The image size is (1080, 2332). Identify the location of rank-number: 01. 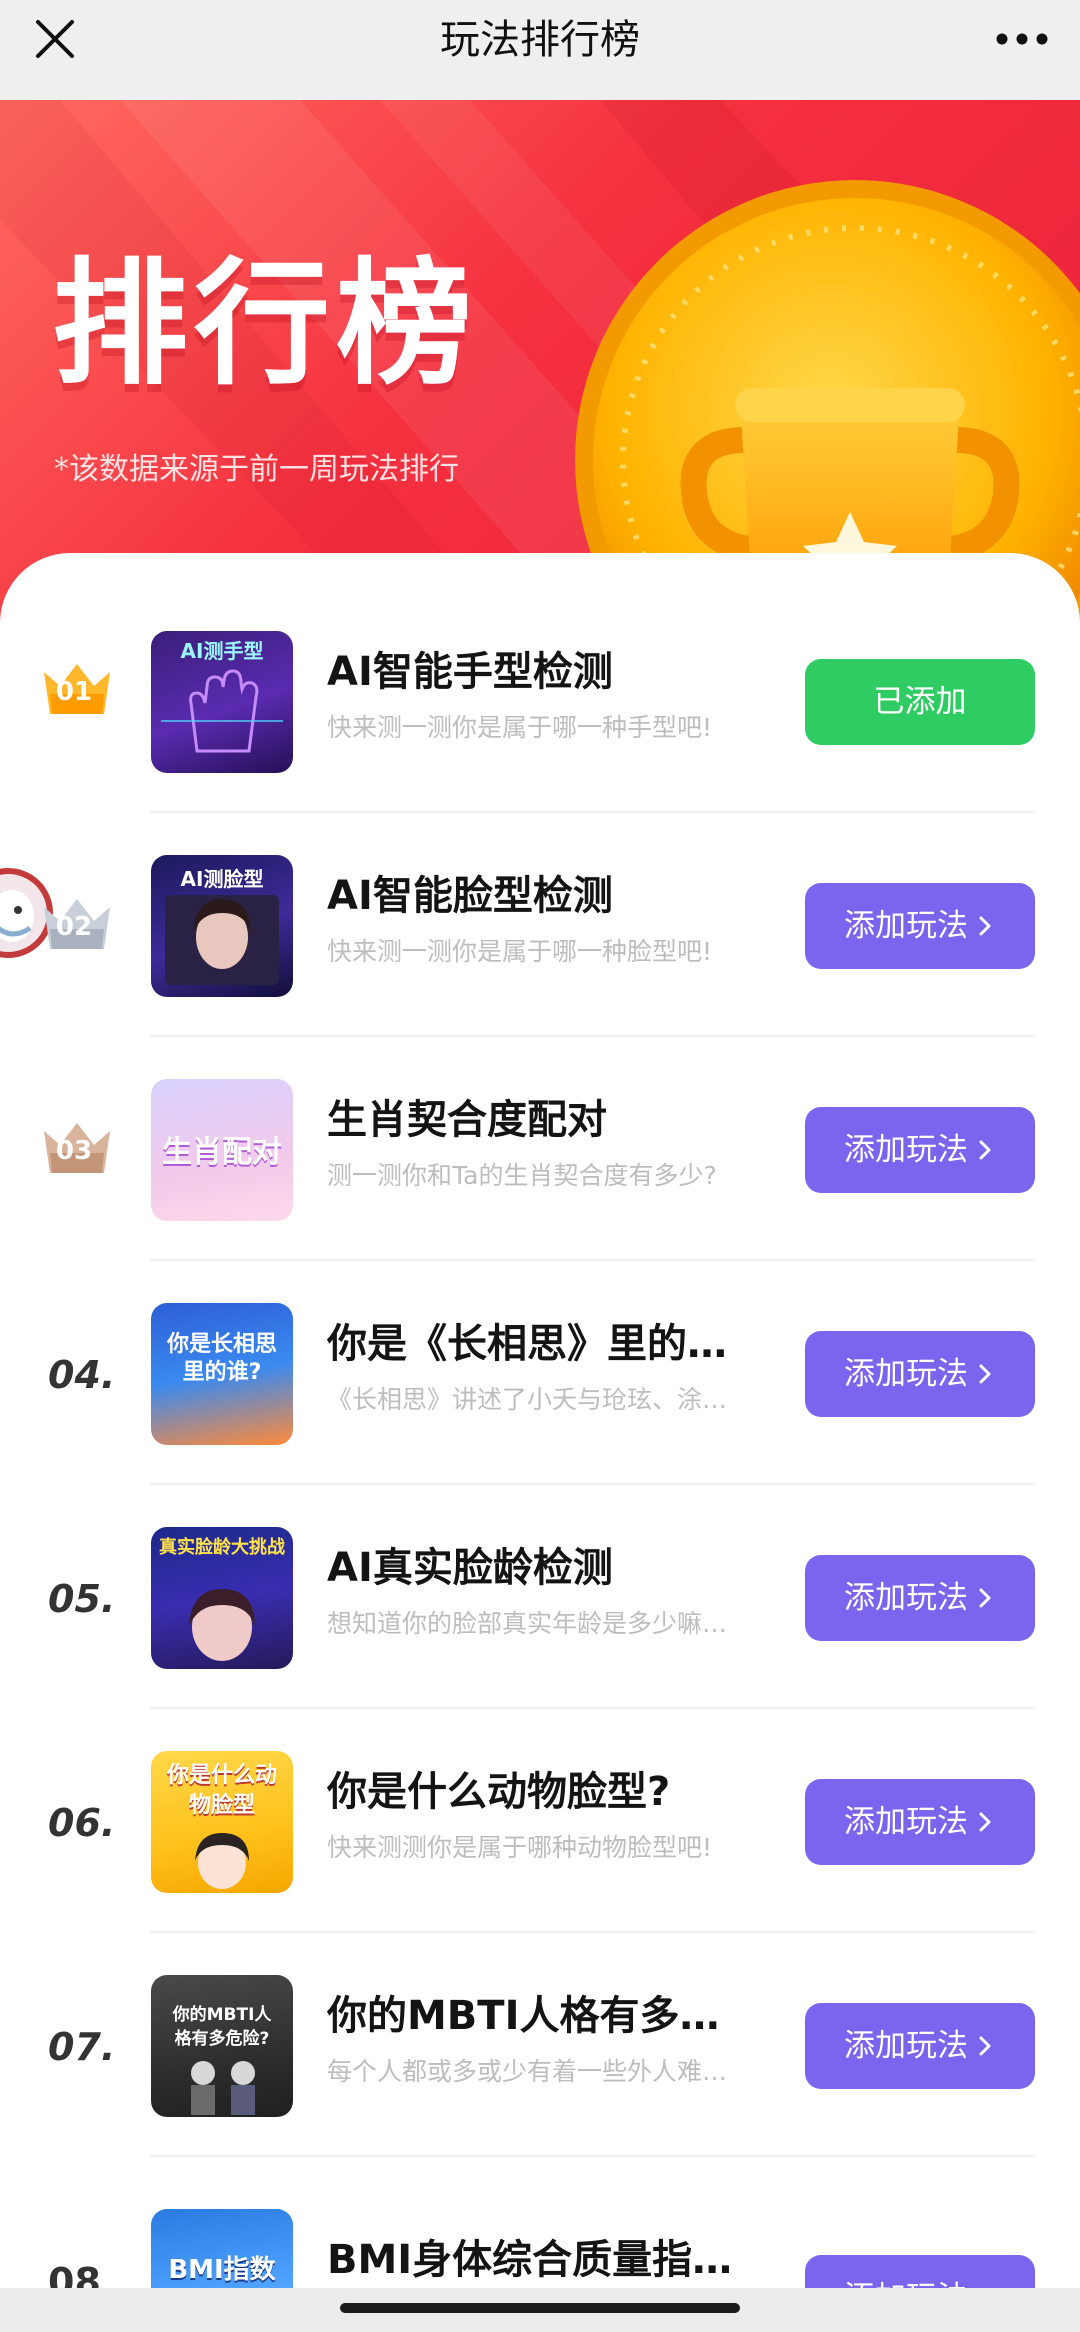
(74, 692).